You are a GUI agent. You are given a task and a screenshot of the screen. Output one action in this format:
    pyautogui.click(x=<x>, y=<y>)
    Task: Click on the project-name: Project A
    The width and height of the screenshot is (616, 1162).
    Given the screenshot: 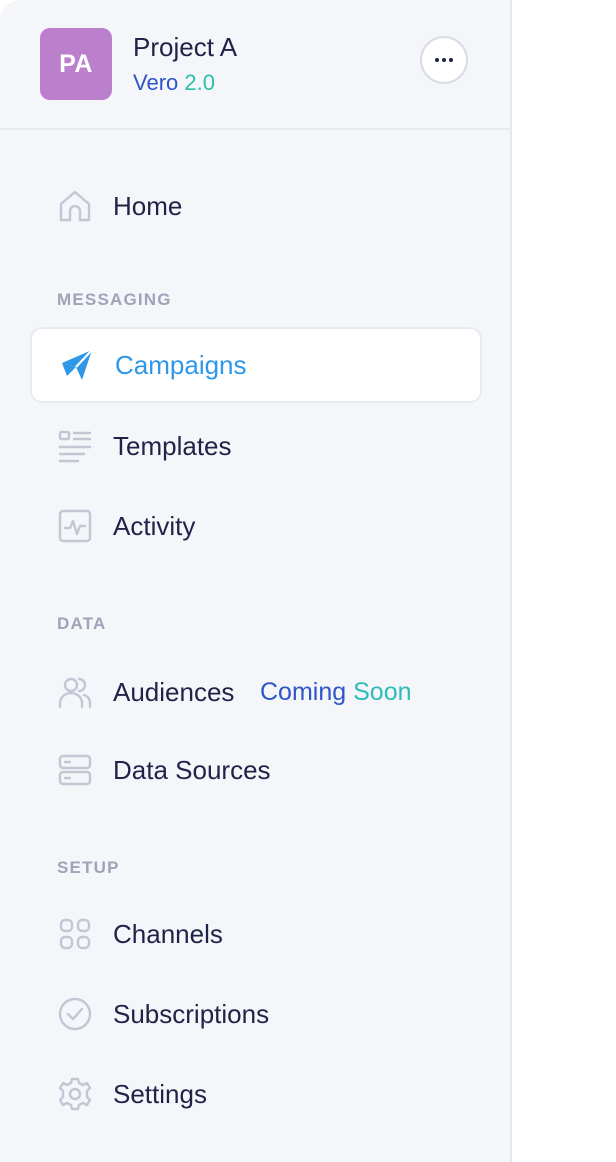 What is the action you would take?
    pyautogui.click(x=185, y=47)
    